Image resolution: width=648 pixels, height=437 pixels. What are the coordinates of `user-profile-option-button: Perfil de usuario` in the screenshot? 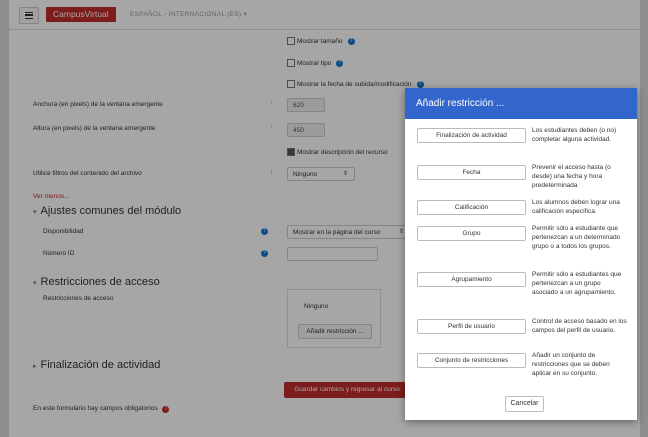 It's located at (471, 326).